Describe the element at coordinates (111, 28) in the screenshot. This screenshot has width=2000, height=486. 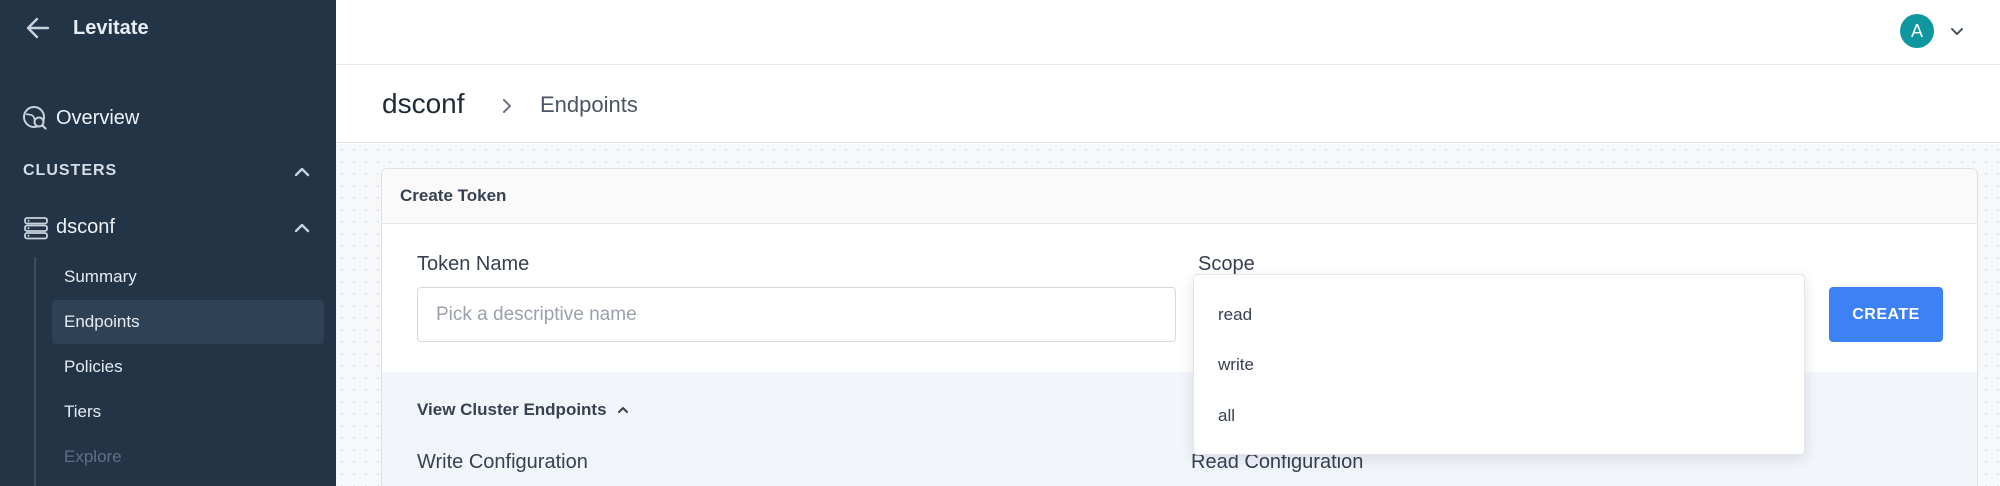
I see `app-name: Levitate` at that location.